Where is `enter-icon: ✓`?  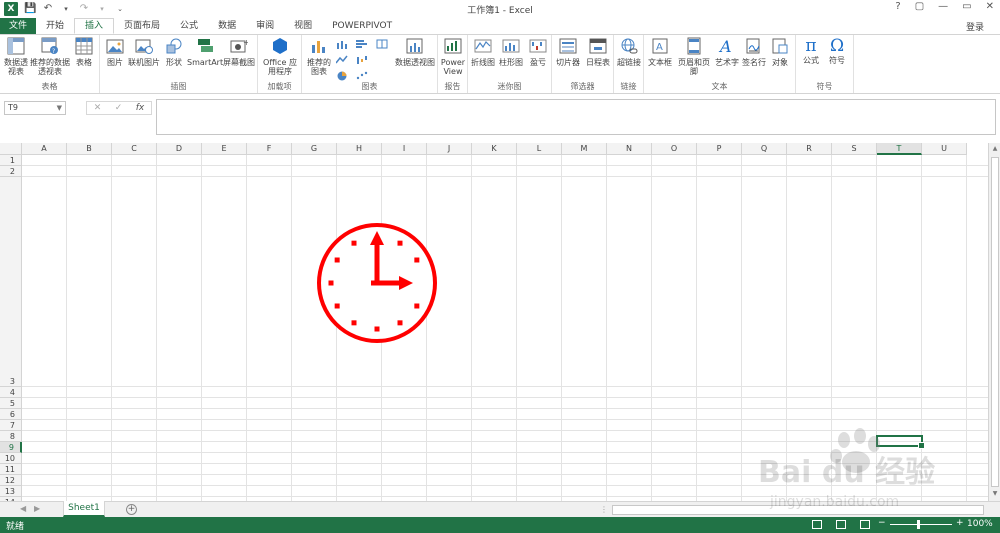
enter-icon: ✓ is located at coordinates (119, 108).